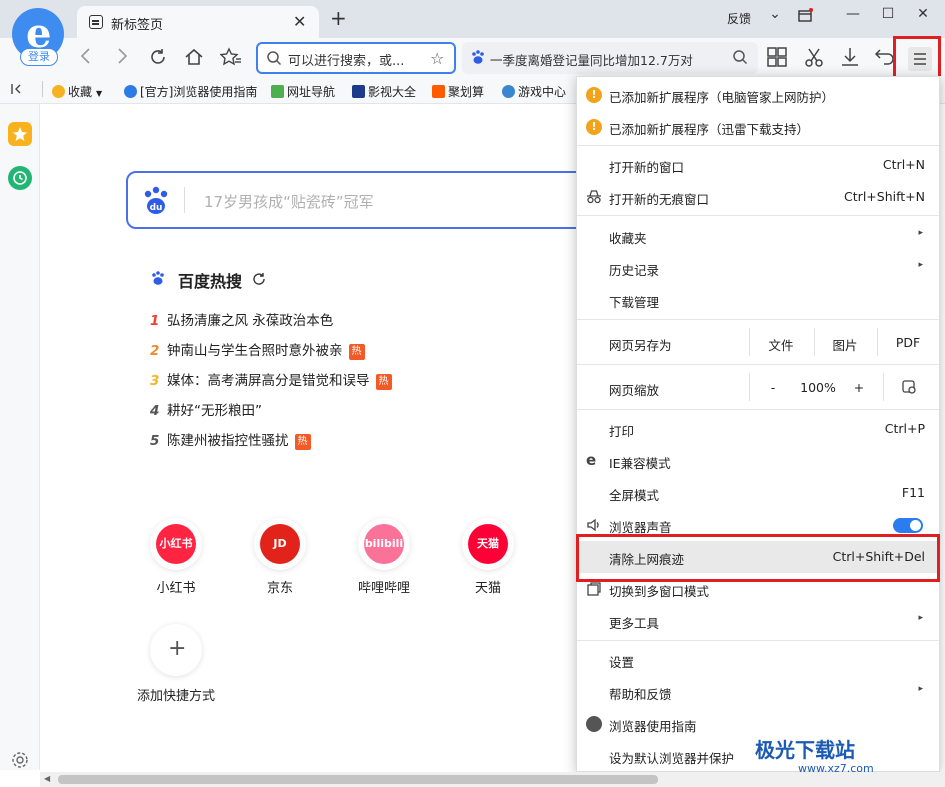 The height and width of the screenshot is (787, 945). Describe the element at coordinates (534, 91) in the screenshot. I see `bookmark-games: 游戏中心` at that location.